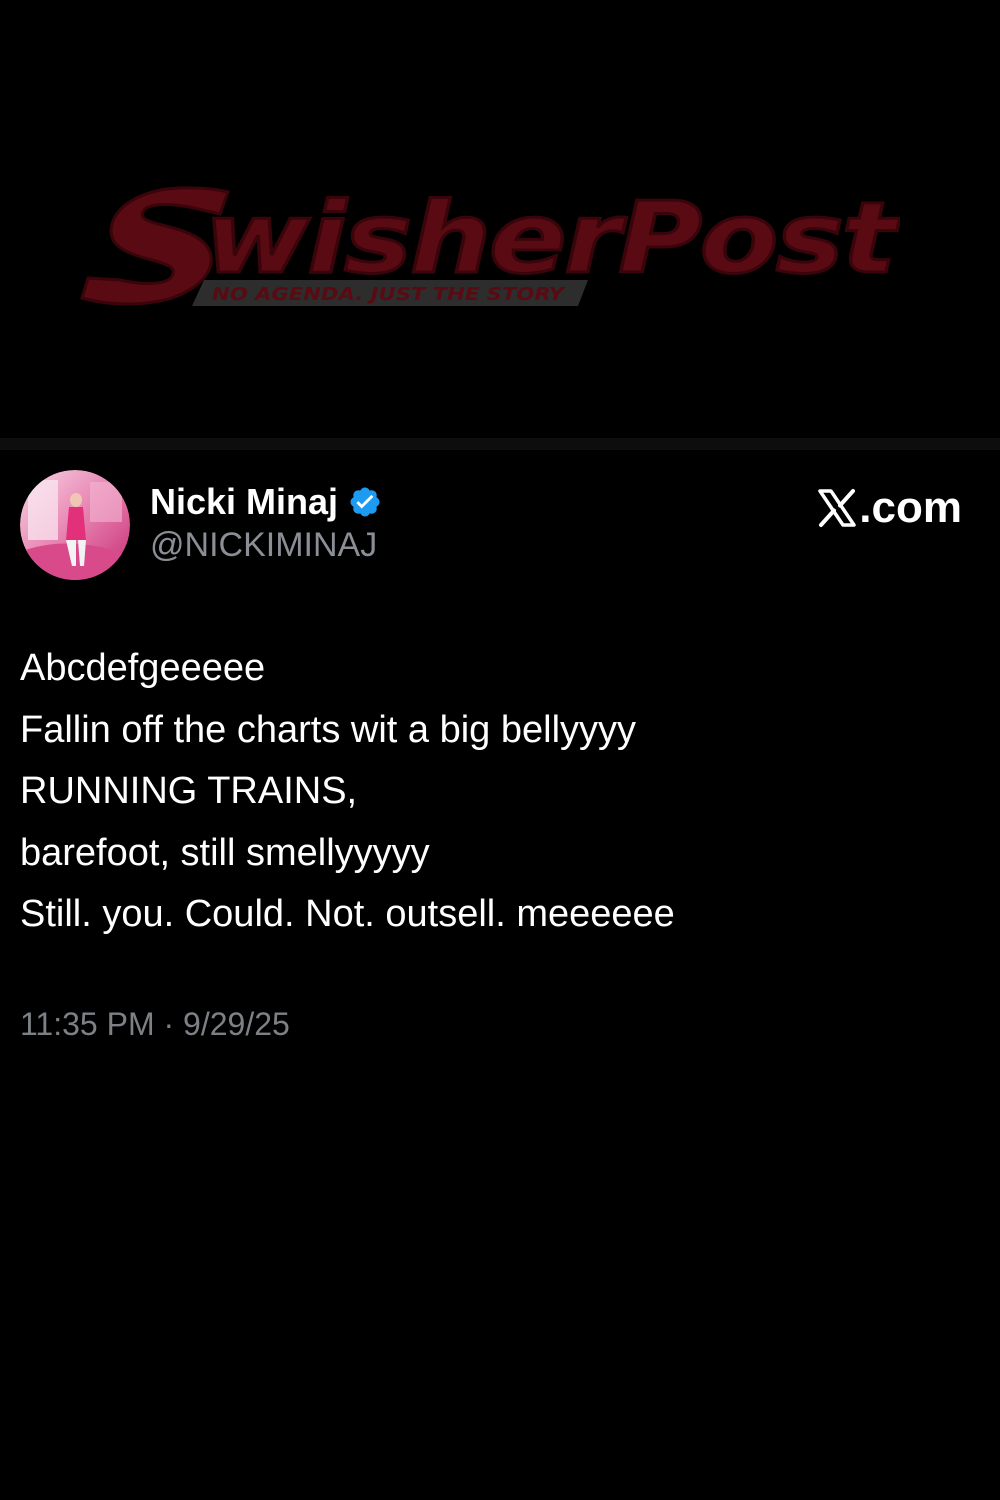  Describe the element at coordinates (155, 1024) in the screenshot. I see `tweet-timestamp: 11:35 PM · 9/29/25` at that location.